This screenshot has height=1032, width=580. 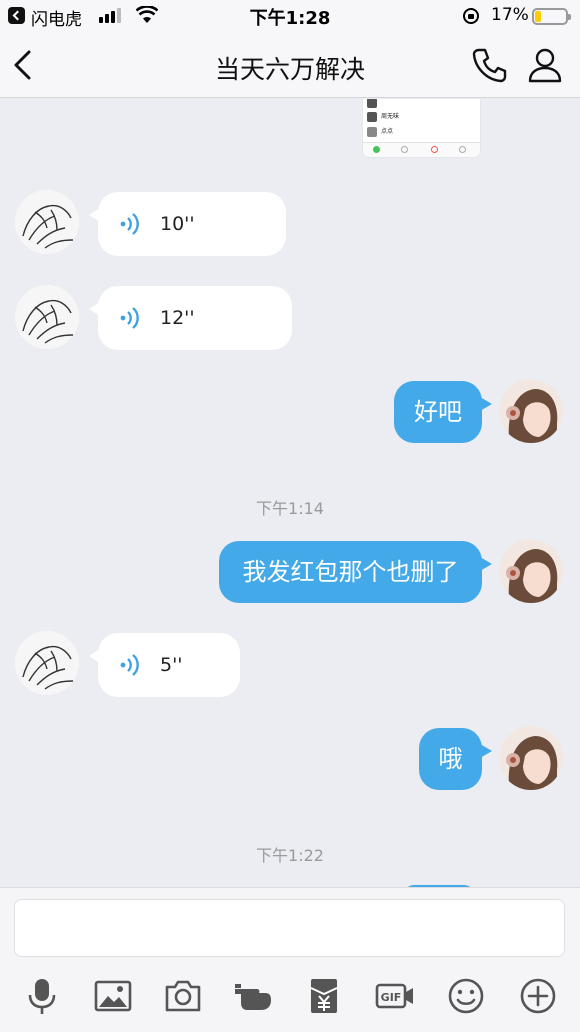 I want to click on phone-call-icon, so click(x=489, y=65).